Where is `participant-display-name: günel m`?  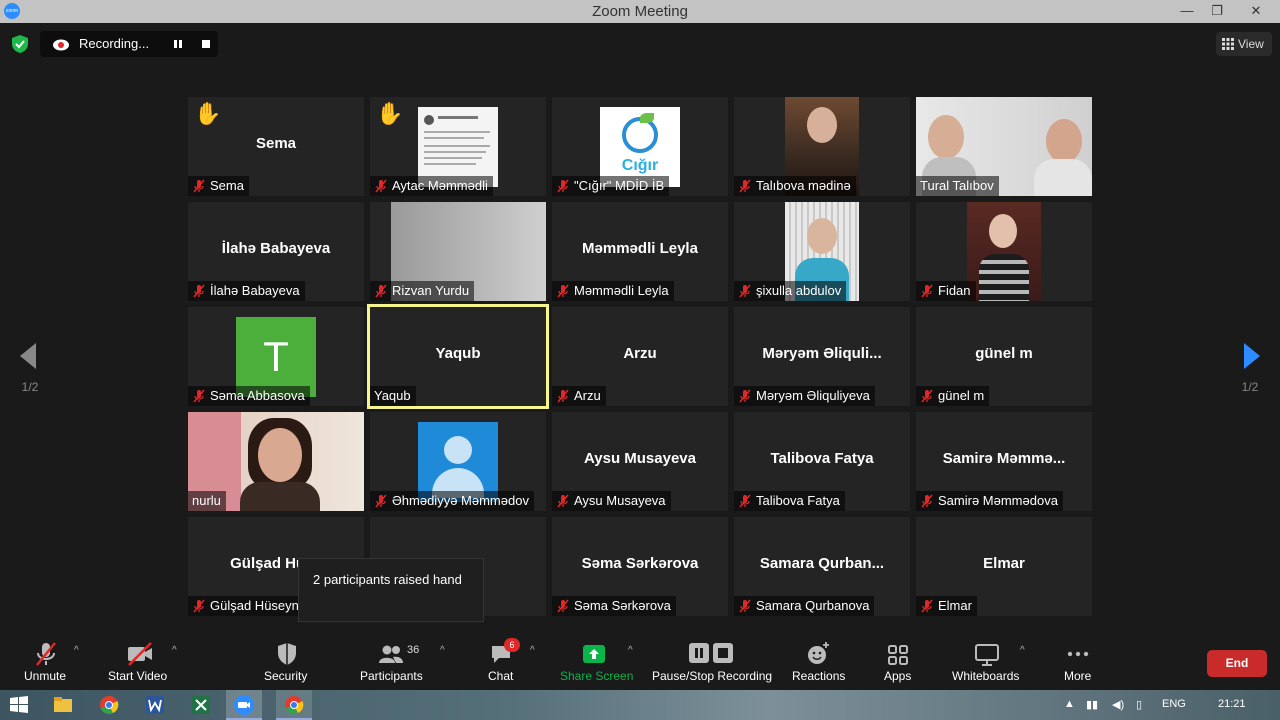
participant-display-name: günel m is located at coordinates (1004, 353).